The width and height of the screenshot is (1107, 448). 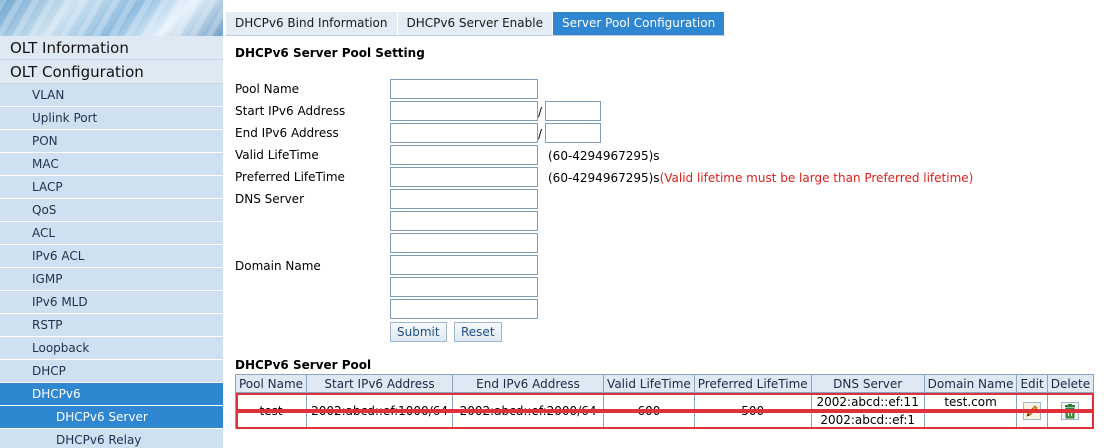 What do you see at coordinates (303, 365) in the screenshot?
I see `pool-table-title: DHCPv6 Server Pool` at bounding box center [303, 365].